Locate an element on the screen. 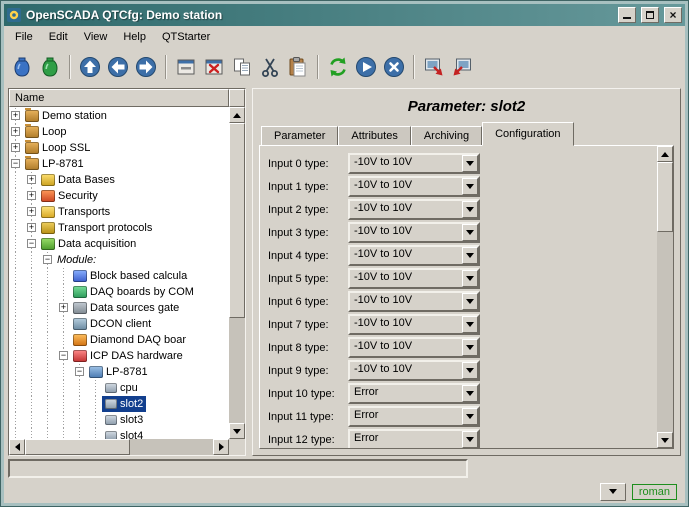  input-2-type-select: -10V to 10V is located at coordinates (414, 209).